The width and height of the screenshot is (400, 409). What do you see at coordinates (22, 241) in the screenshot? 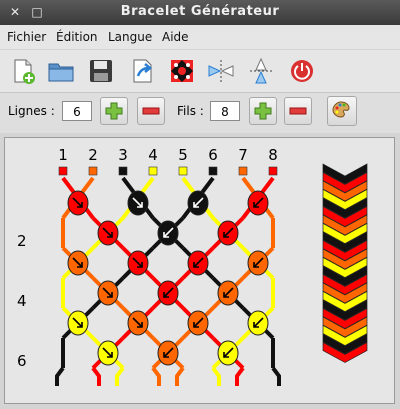
I see `row-number-2: 2` at bounding box center [22, 241].